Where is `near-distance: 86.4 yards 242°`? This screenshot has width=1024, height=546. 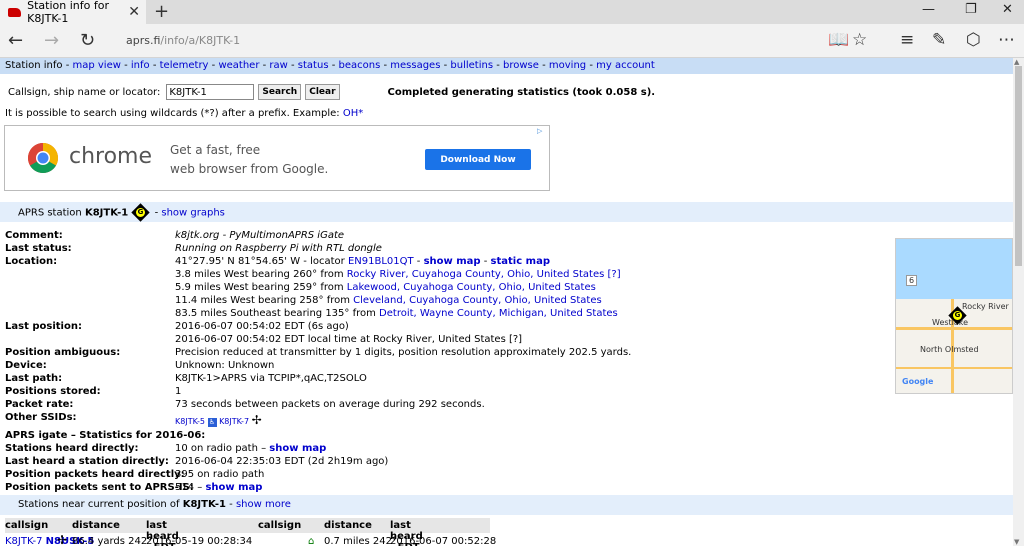 near-distance: 86.4 yards 242° is located at coordinates (112, 541).